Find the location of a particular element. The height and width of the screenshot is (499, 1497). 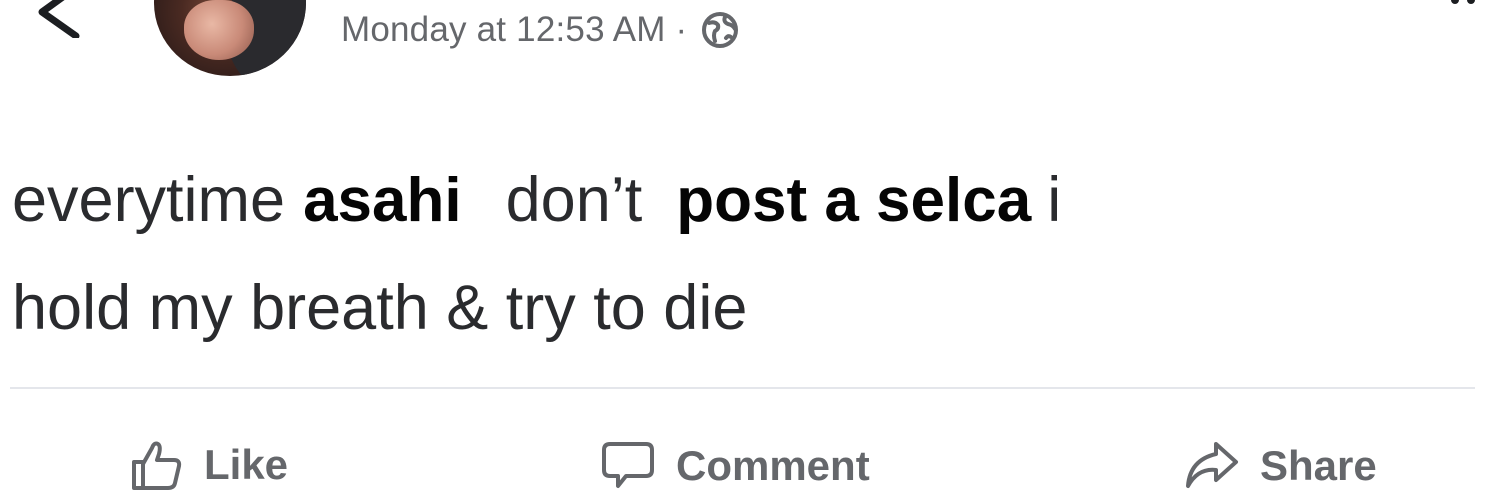

share-label: Share is located at coordinates (1318, 465).